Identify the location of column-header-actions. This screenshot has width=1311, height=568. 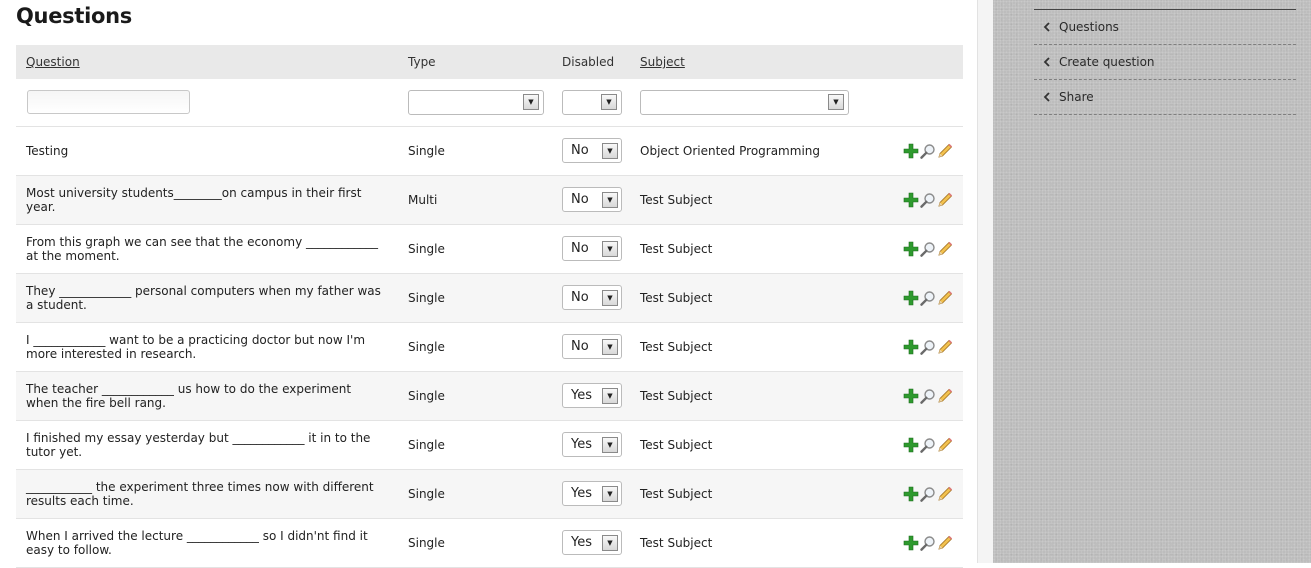
(924, 62).